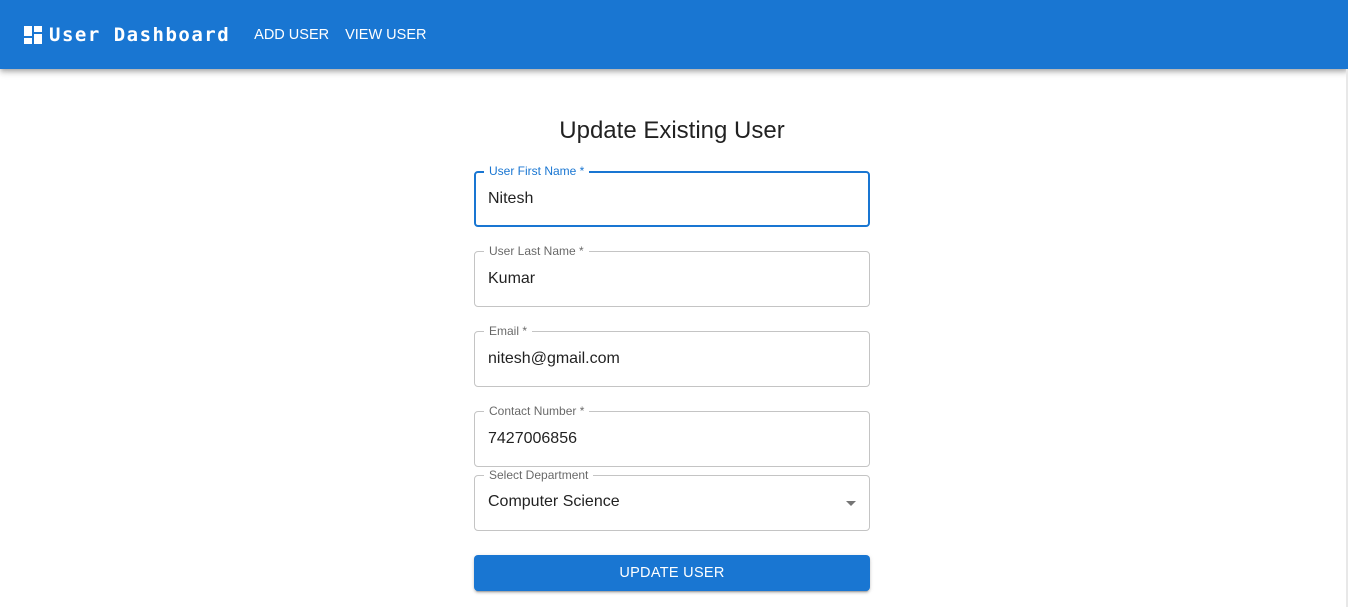 The image size is (1348, 607). I want to click on nav-add-user: ADD USER, so click(291, 35).